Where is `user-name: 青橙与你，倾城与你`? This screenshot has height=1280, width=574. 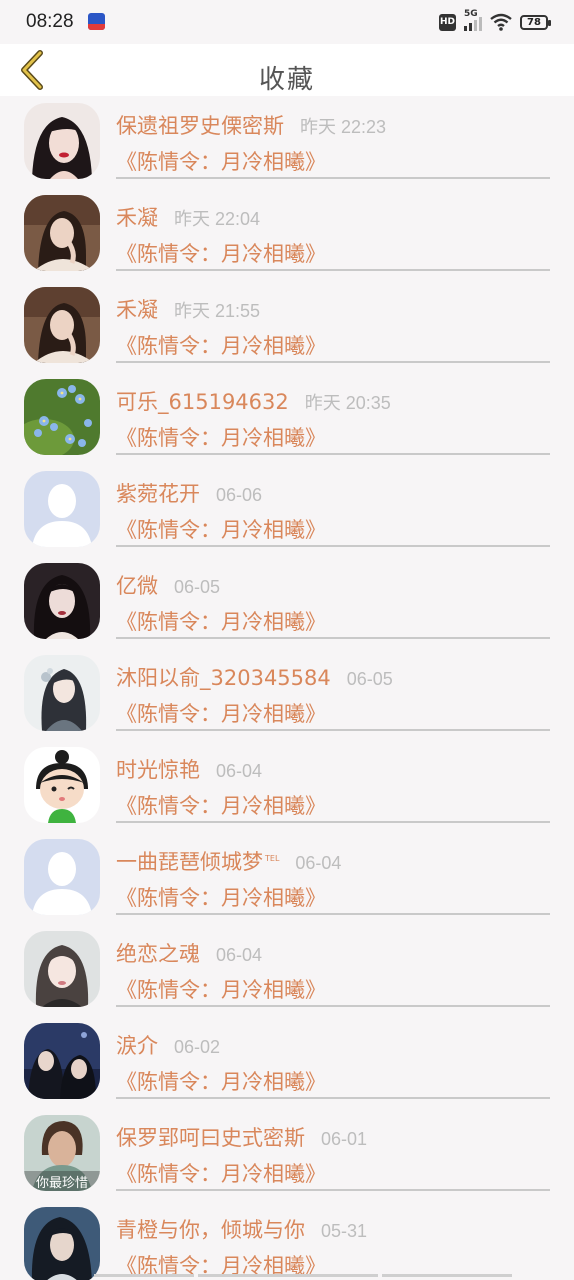 user-name: 青橙与你，倾城与你 is located at coordinates (210, 1230).